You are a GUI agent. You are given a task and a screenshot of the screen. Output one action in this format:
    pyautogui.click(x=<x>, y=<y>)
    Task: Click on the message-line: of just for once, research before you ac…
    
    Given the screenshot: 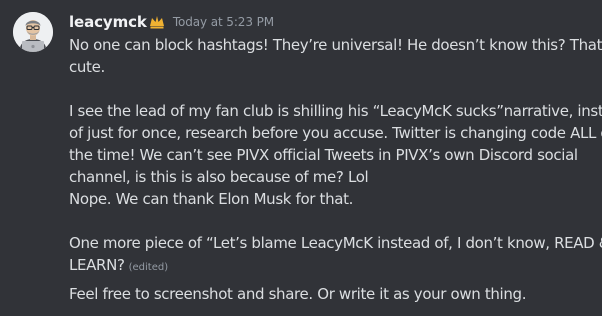 What is the action you would take?
    pyautogui.click(x=335, y=133)
    